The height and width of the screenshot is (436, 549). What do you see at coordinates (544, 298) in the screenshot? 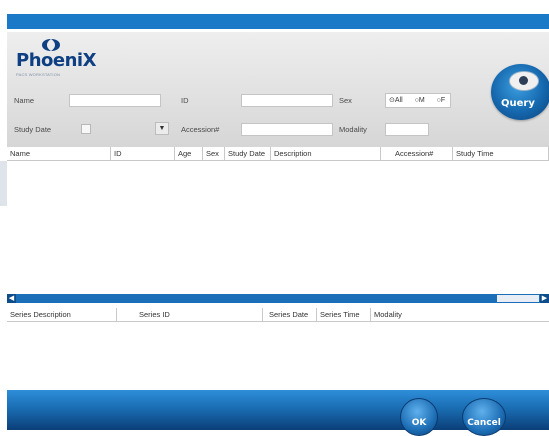
I see `scroll-right-icon: ▶` at bounding box center [544, 298].